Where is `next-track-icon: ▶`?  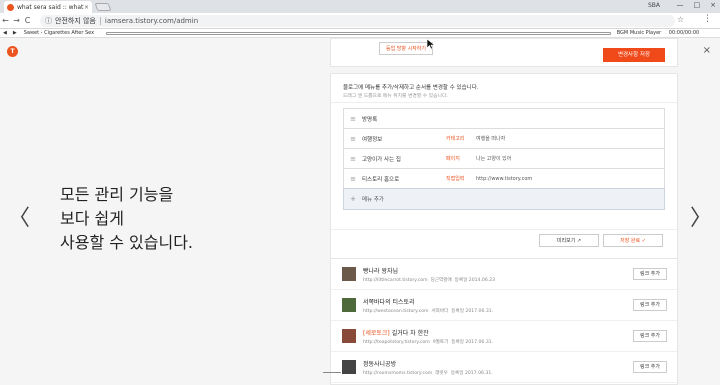
next-track-icon: ▶ is located at coordinates (15, 33).